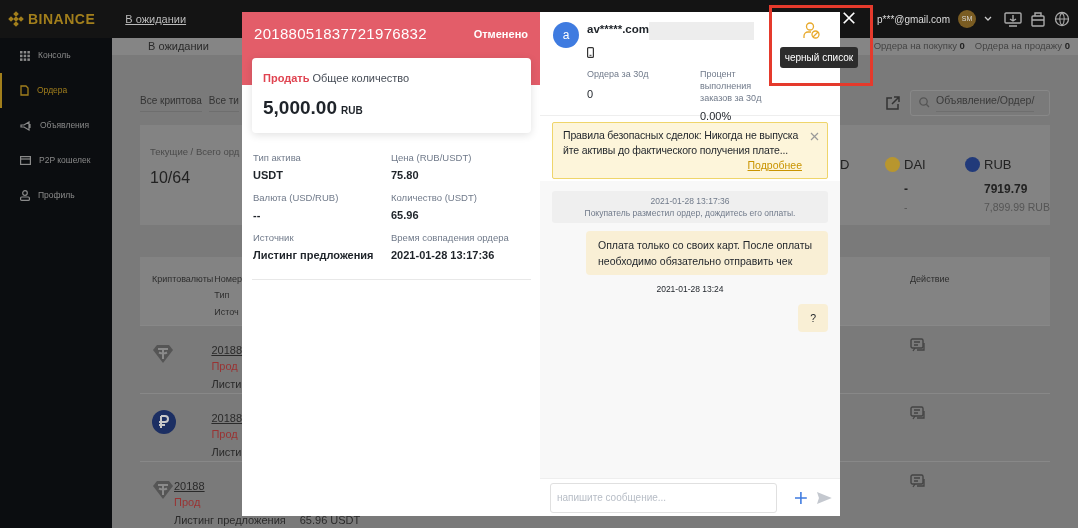 The height and width of the screenshot is (528, 1078). What do you see at coordinates (16, 19) in the screenshot?
I see `logo-icon` at bounding box center [16, 19].